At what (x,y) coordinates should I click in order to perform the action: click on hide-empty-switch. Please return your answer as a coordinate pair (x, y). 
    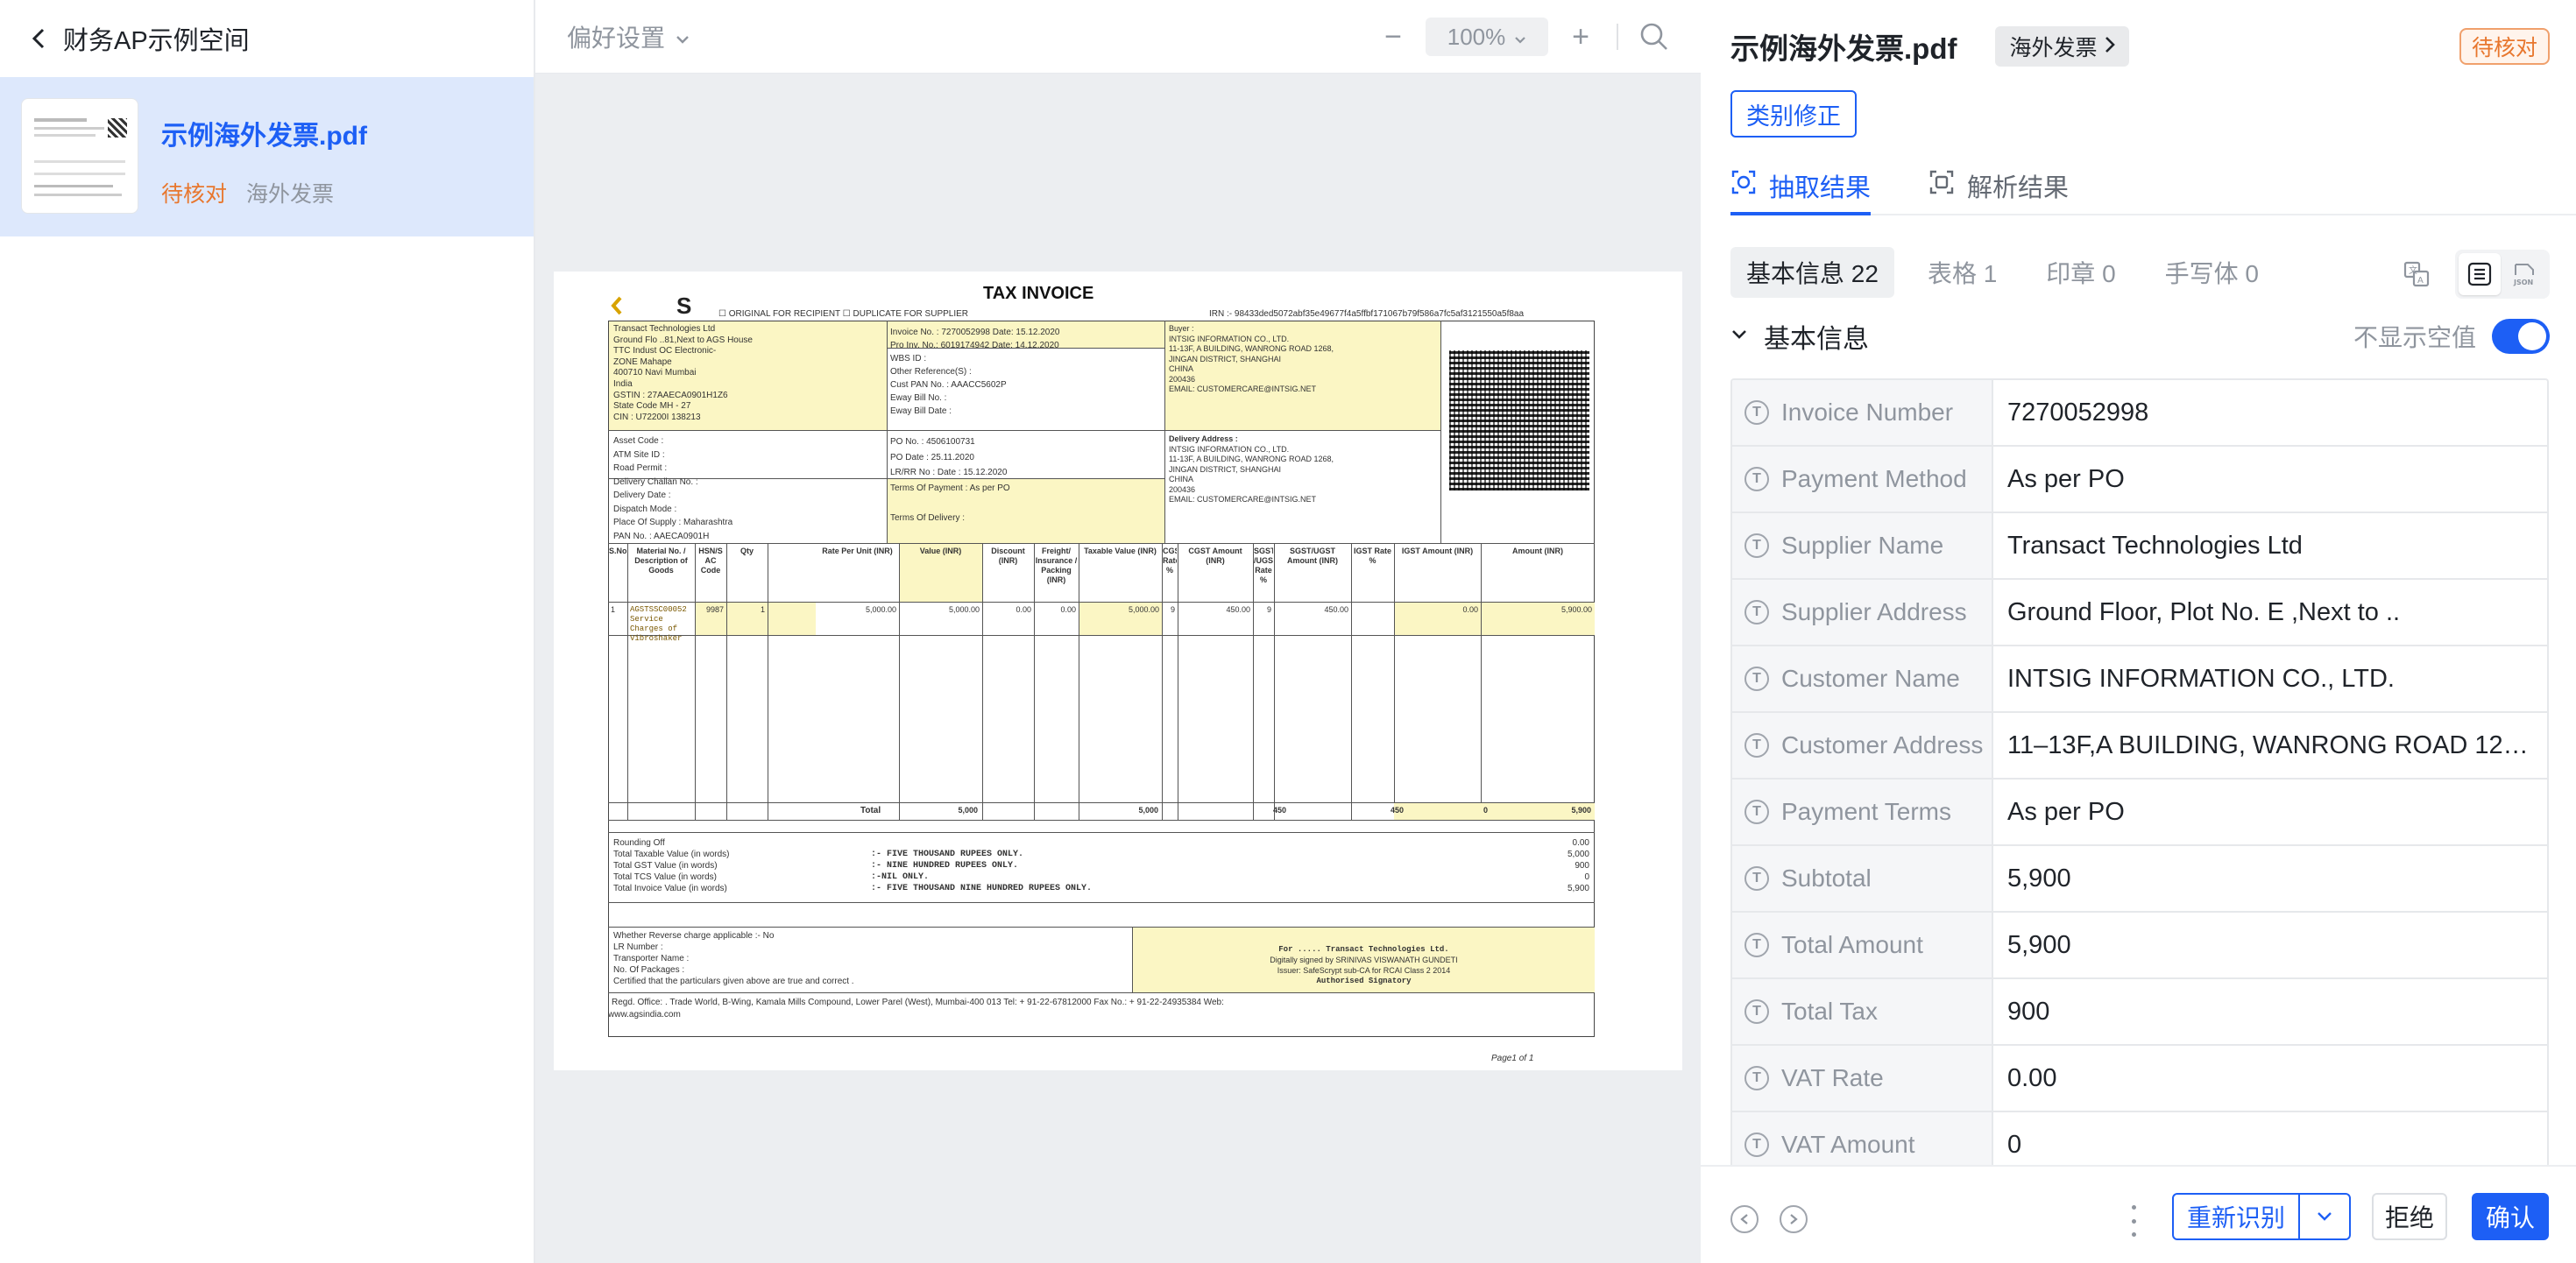
    Looking at the image, I should click on (2521, 337).